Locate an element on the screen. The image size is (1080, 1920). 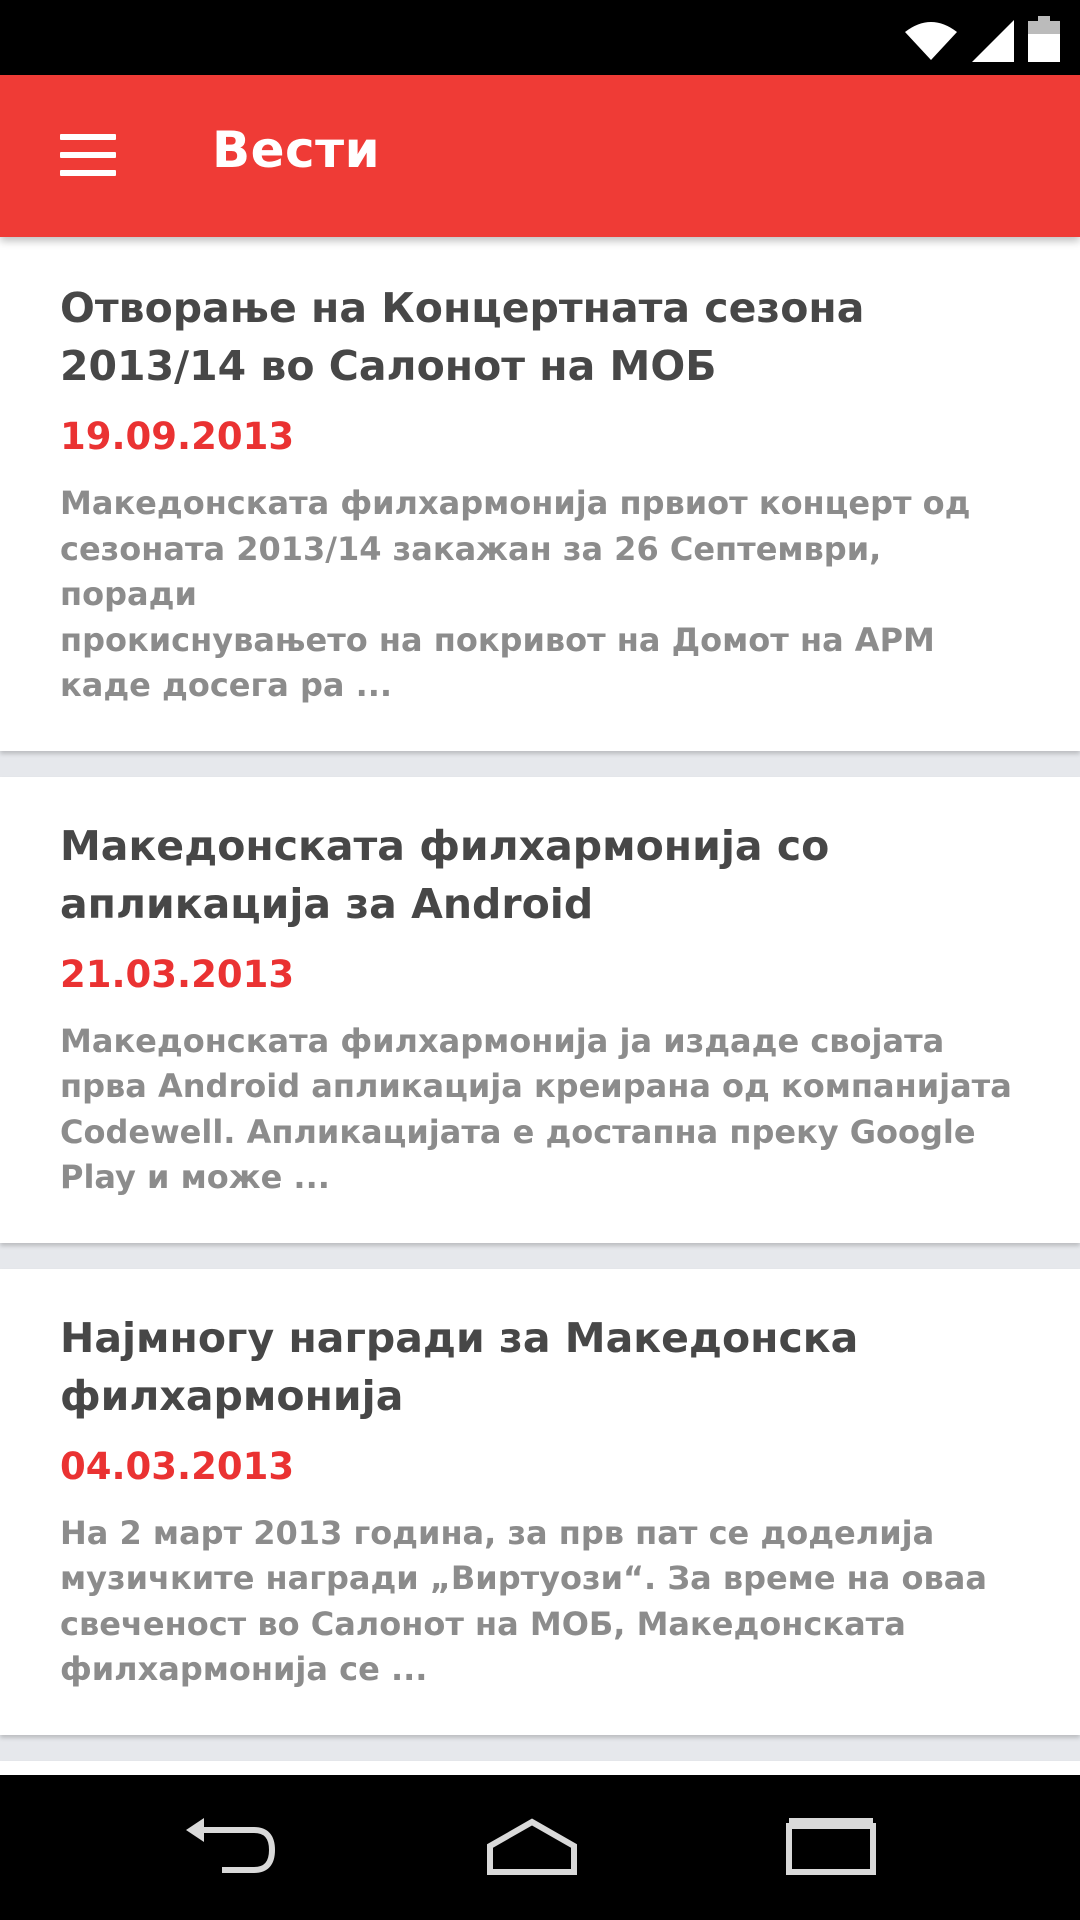
app-bar: Вести is located at coordinates (540, 156).